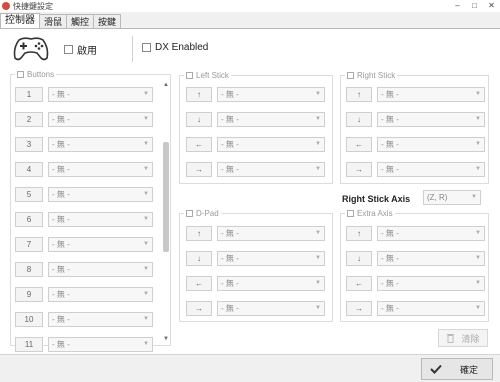 The width and height of the screenshot is (500, 382). I want to click on button-key-button: 3, so click(29, 144).